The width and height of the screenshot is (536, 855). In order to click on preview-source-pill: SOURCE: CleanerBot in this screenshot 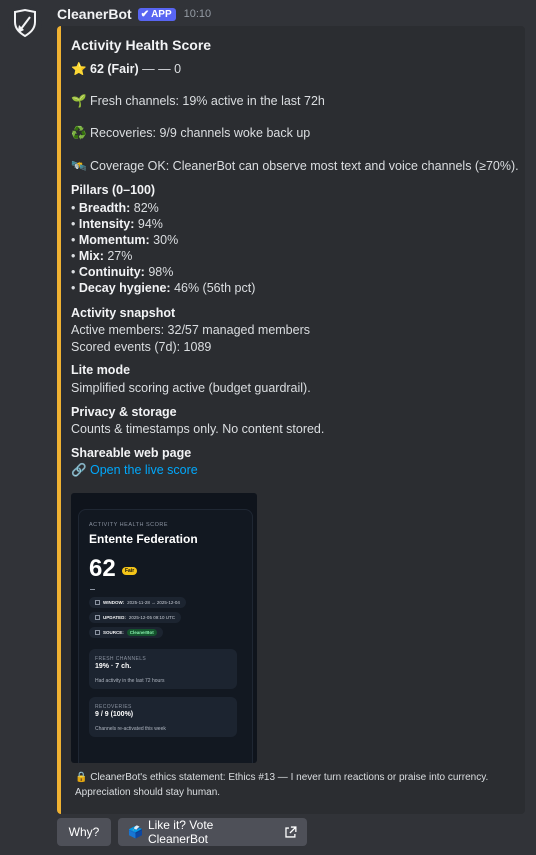, I will do `click(126, 632)`.